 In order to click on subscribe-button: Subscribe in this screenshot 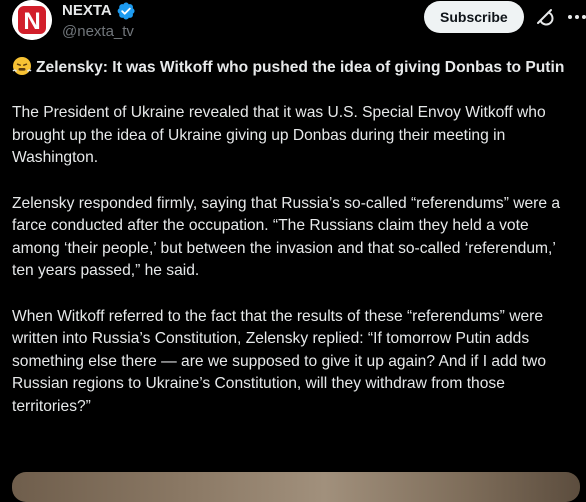, I will do `click(474, 17)`.